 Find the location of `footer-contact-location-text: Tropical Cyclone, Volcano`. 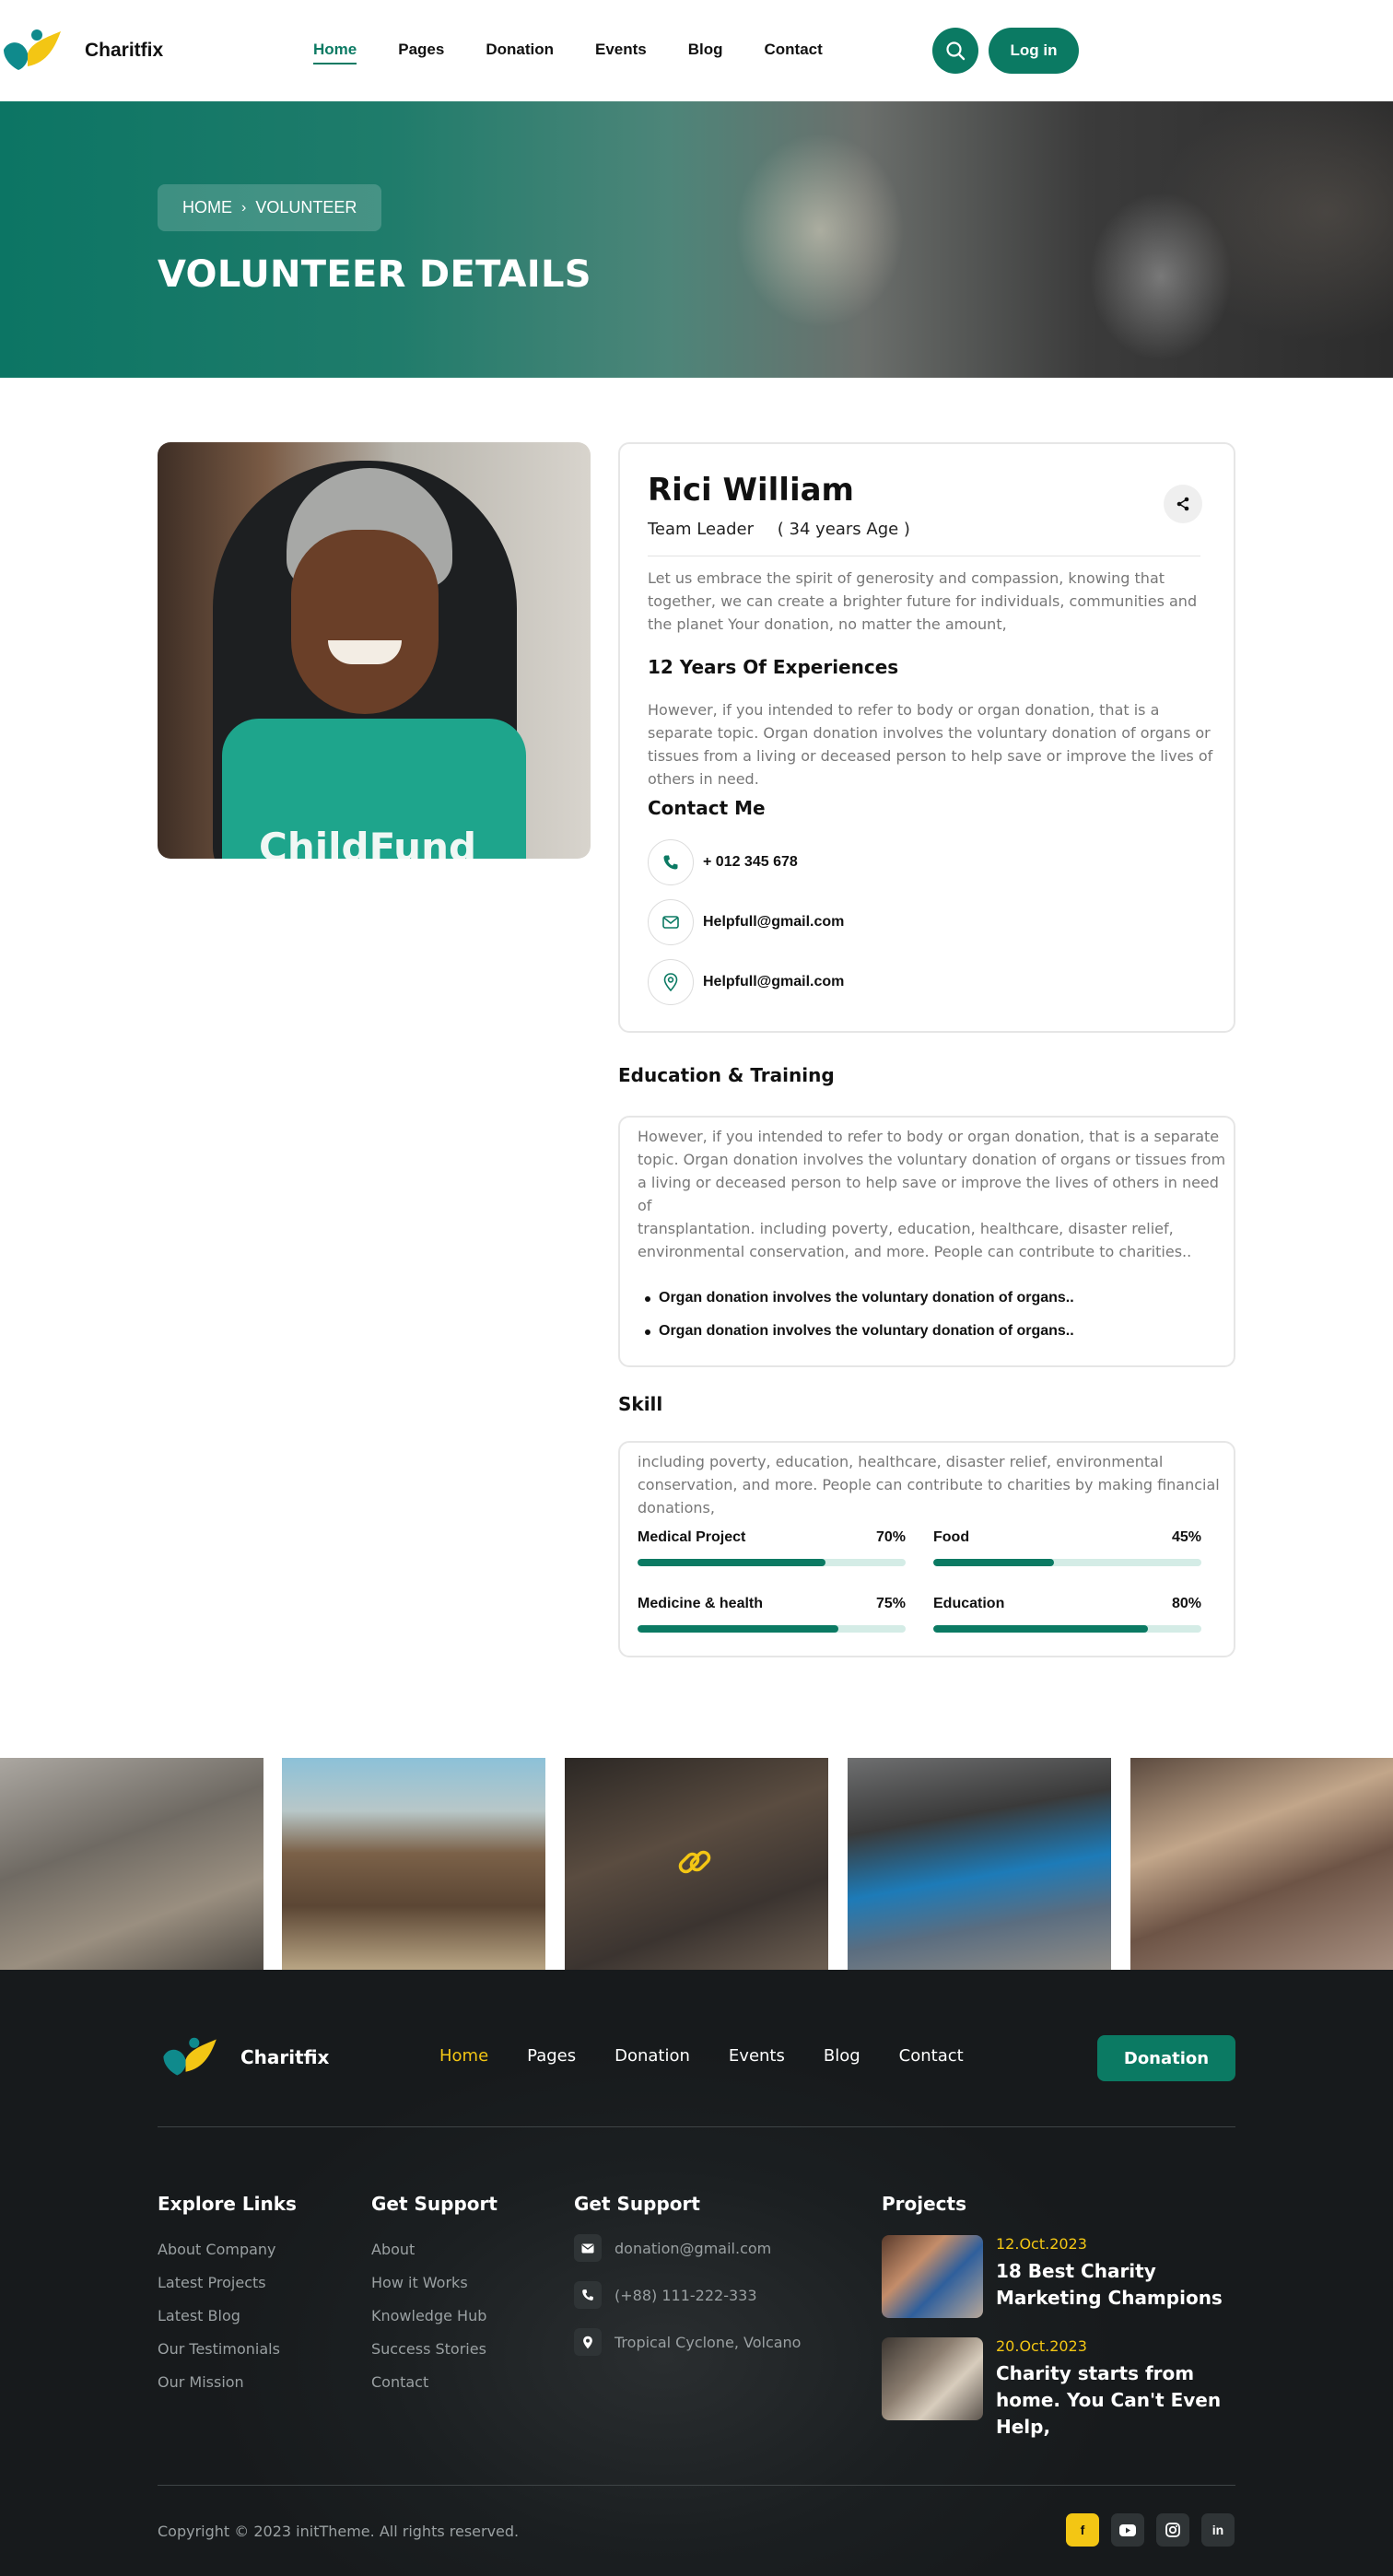

footer-contact-location-text: Tropical Cyclone, Volcano is located at coordinates (708, 2342).